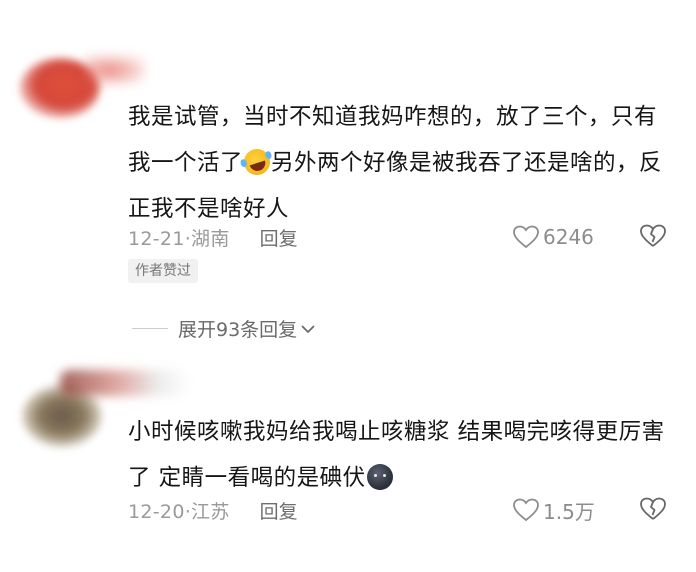  Describe the element at coordinates (400, 510) in the screenshot. I see `comment-meta: 12-20·江苏 回复 1.5万` at that location.